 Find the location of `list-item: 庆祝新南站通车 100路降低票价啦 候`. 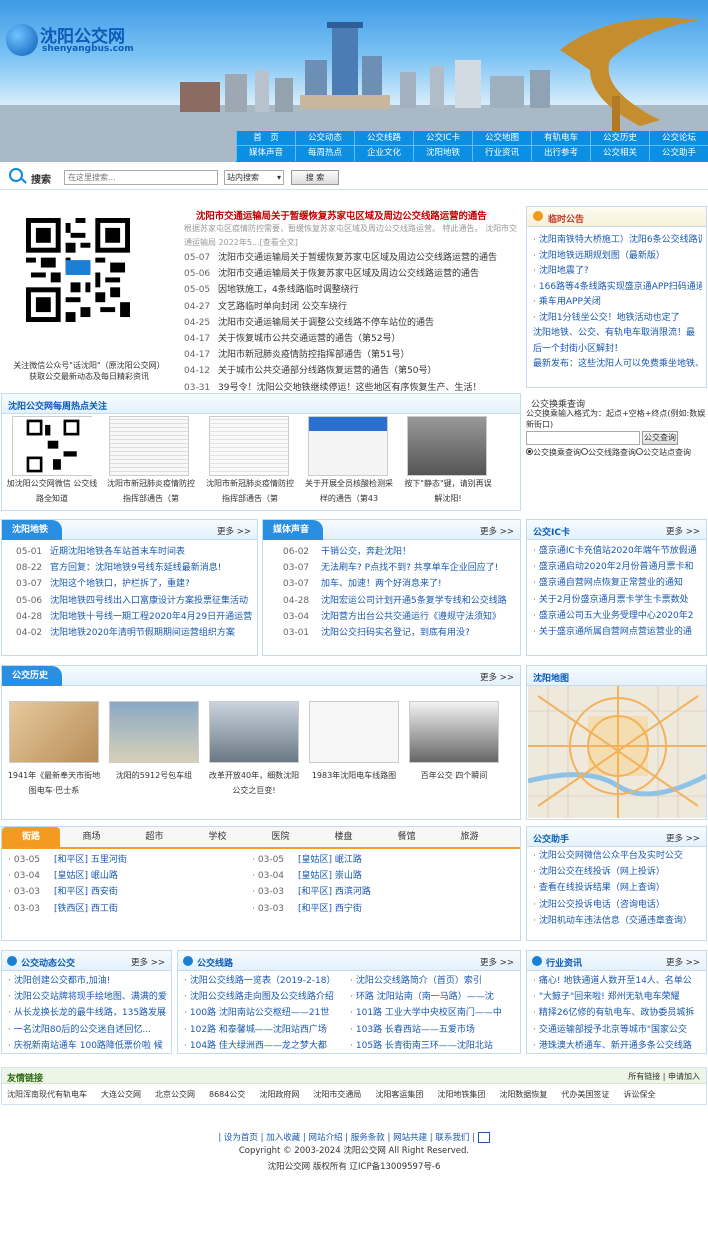

list-item: 庆祝新南站通车 100路降低票价啦 候 is located at coordinates (87, 1046).